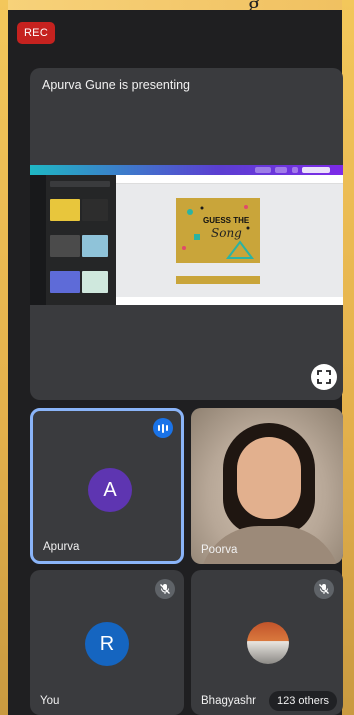 The image size is (354, 715). What do you see at coordinates (219, 550) in the screenshot?
I see `participant-name: Poorva` at bounding box center [219, 550].